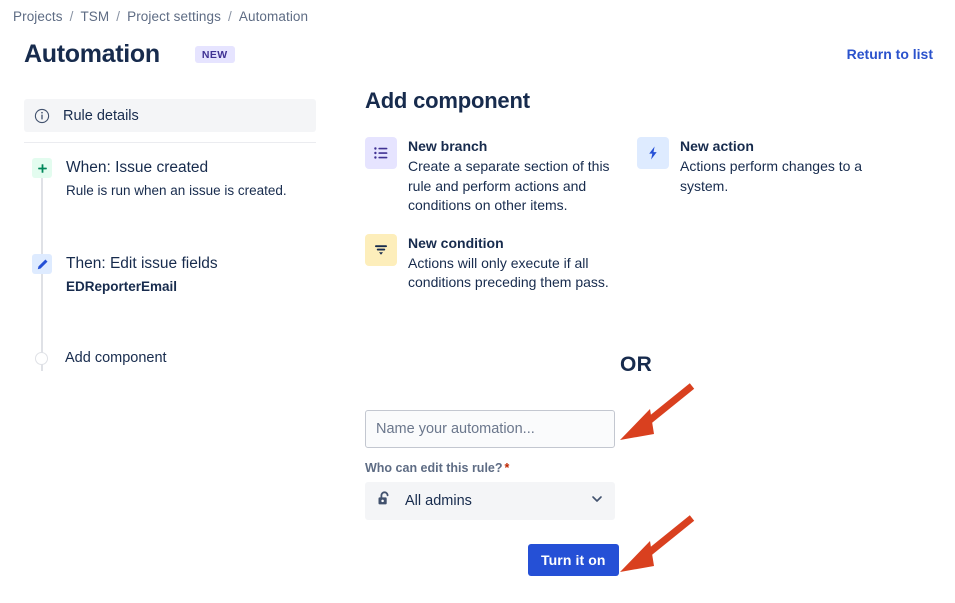  What do you see at coordinates (507, 468) in the screenshot?
I see `required-marker: *` at bounding box center [507, 468].